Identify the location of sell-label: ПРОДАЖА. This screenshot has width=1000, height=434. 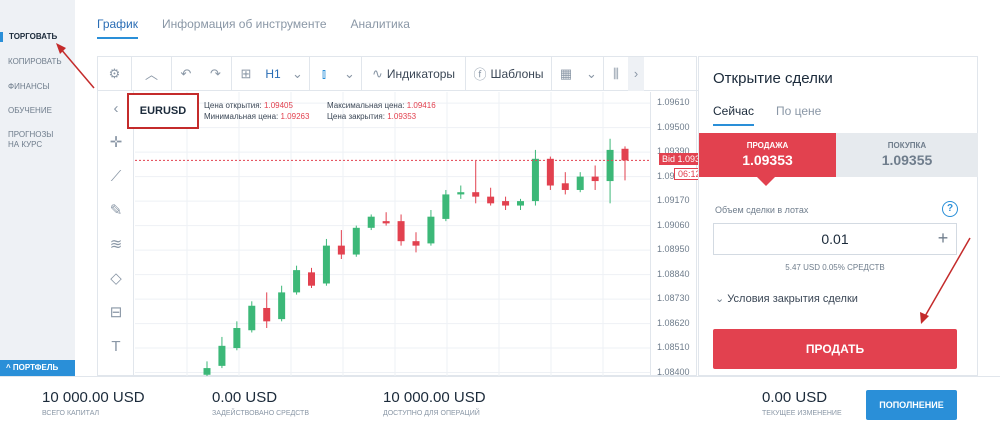
(767, 145).